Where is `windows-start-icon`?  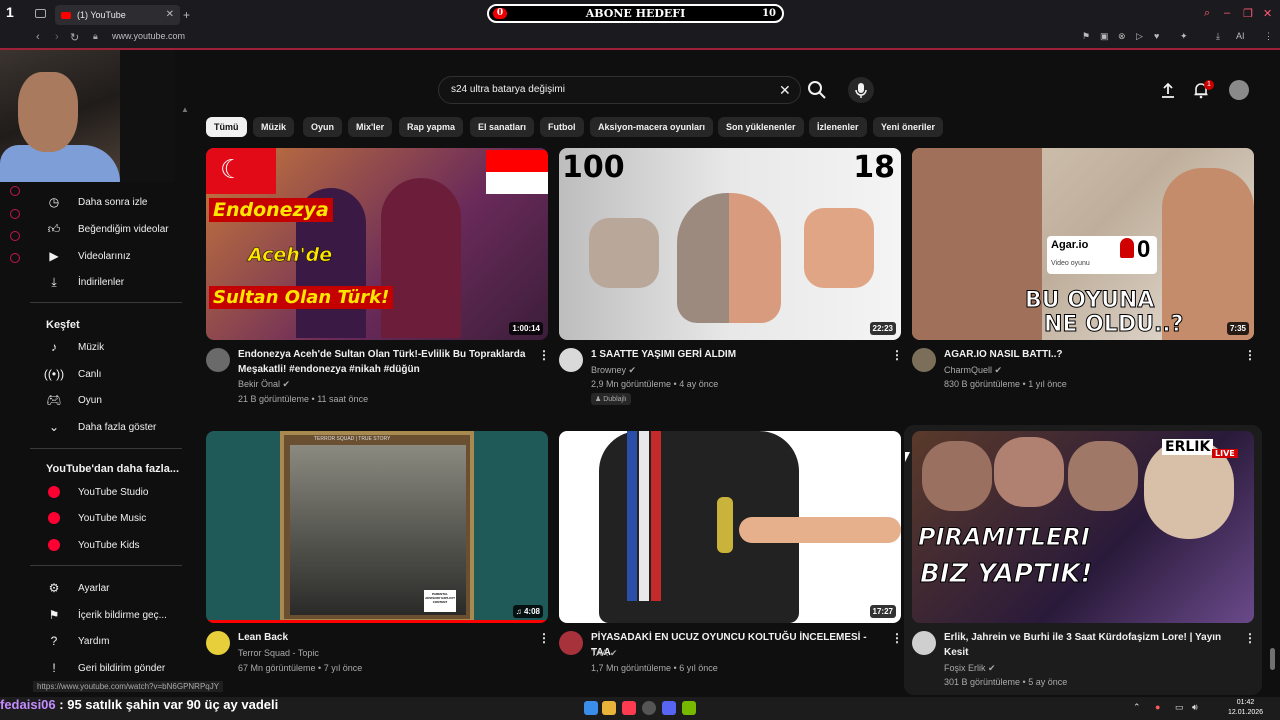 windows-start-icon is located at coordinates (591, 708).